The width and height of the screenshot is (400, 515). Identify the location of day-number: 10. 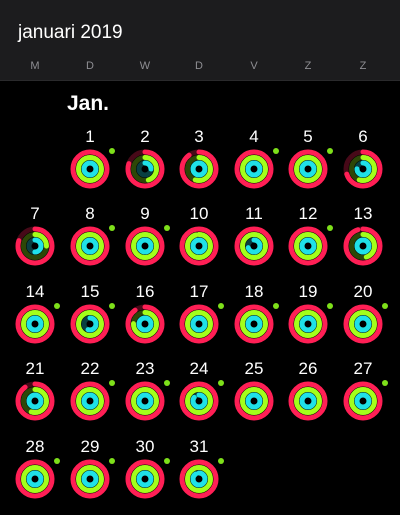
(199, 213).